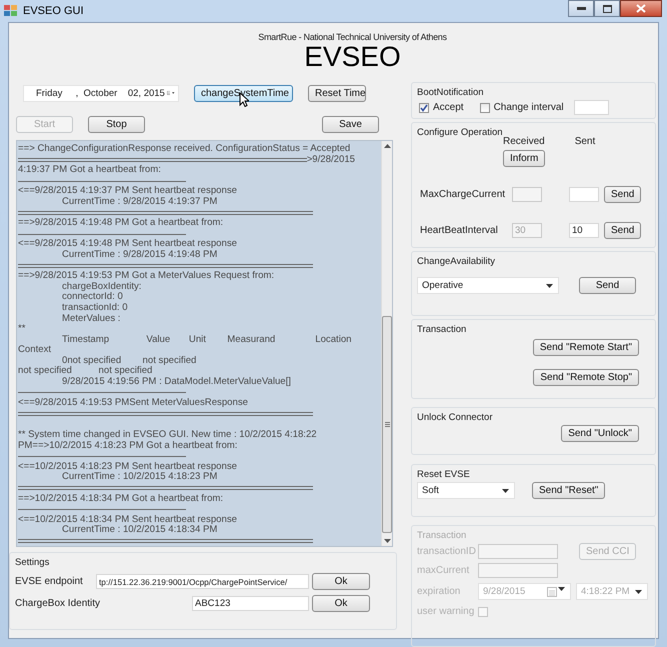 This screenshot has width=667, height=647. What do you see at coordinates (585, 347) in the screenshot?
I see `send-button: Send "Remote Start"` at bounding box center [585, 347].